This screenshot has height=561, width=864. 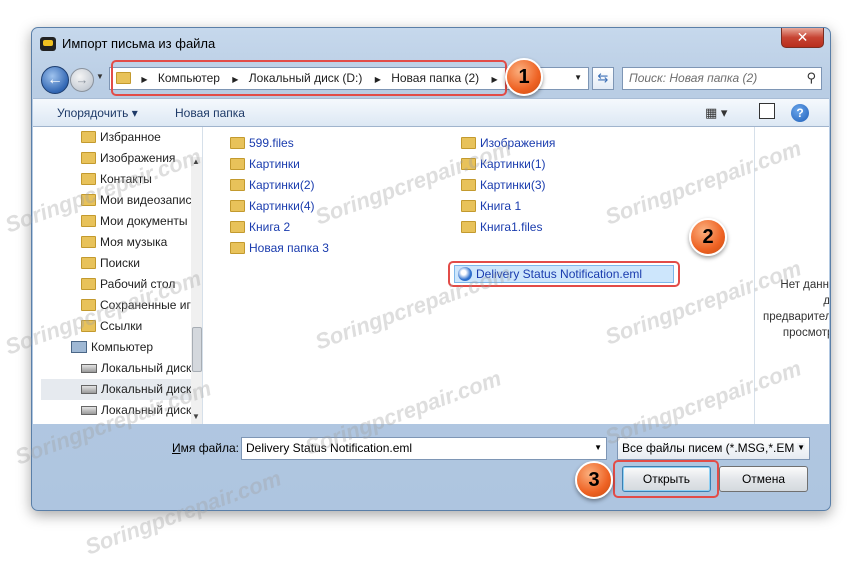 I want to click on annotation-badge-2: 2, so click(x=708, y=237).